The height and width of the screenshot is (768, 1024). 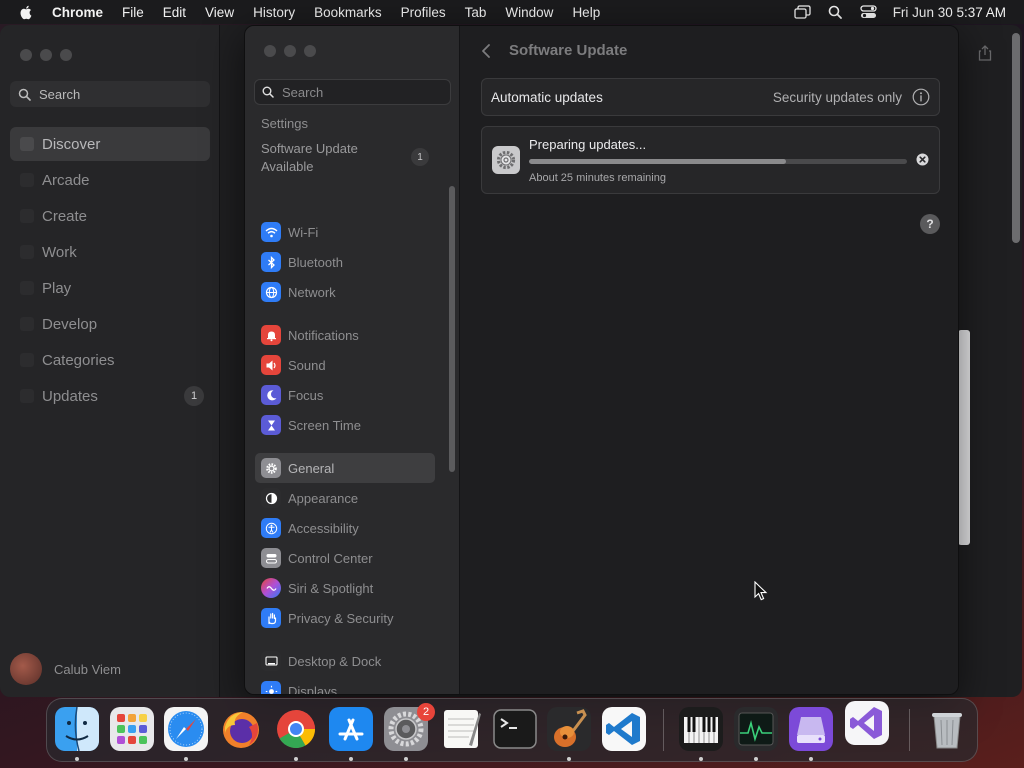 What do you see at coordinates (802, 12) in the screenshot?
I see `screen-mirroring-icon` at bounding box center [802, 12].